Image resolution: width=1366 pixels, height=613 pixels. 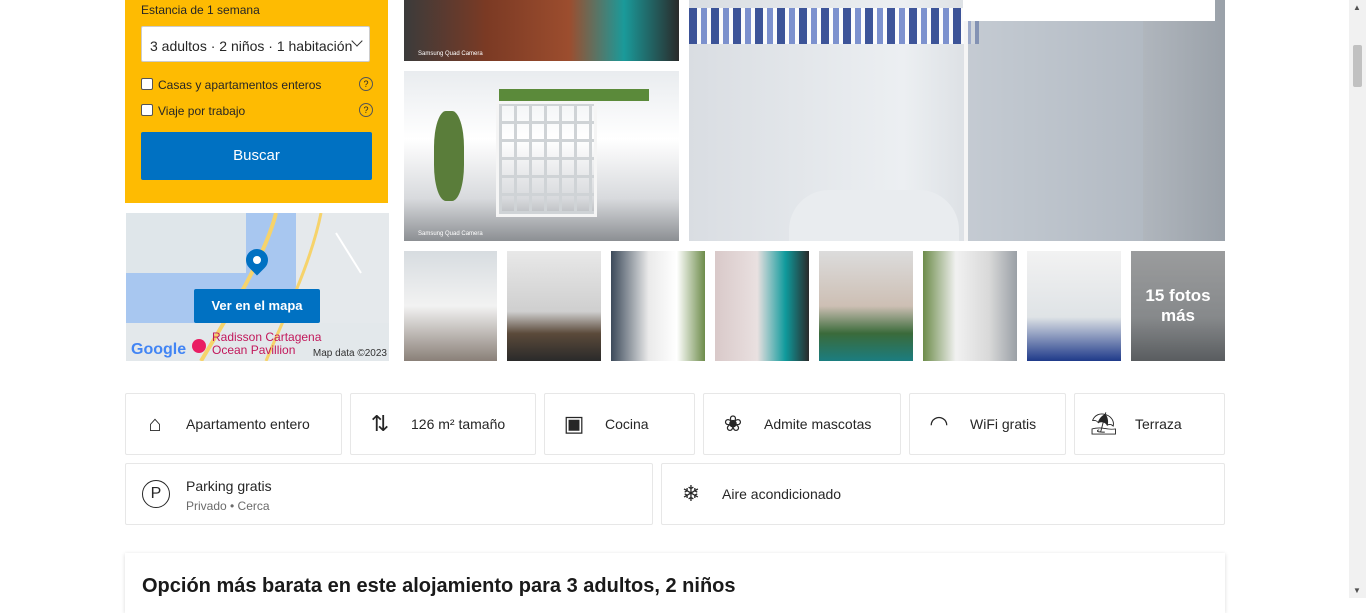 I want to click on map-attribution: Map data ©2023, so click(x=349, y=353).